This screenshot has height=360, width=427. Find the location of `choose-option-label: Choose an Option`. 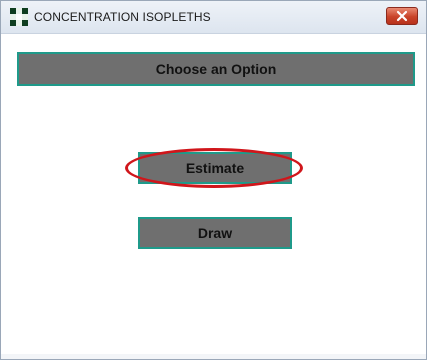

choose-option-label: Choose an Option is located at coordinates (216, 69).